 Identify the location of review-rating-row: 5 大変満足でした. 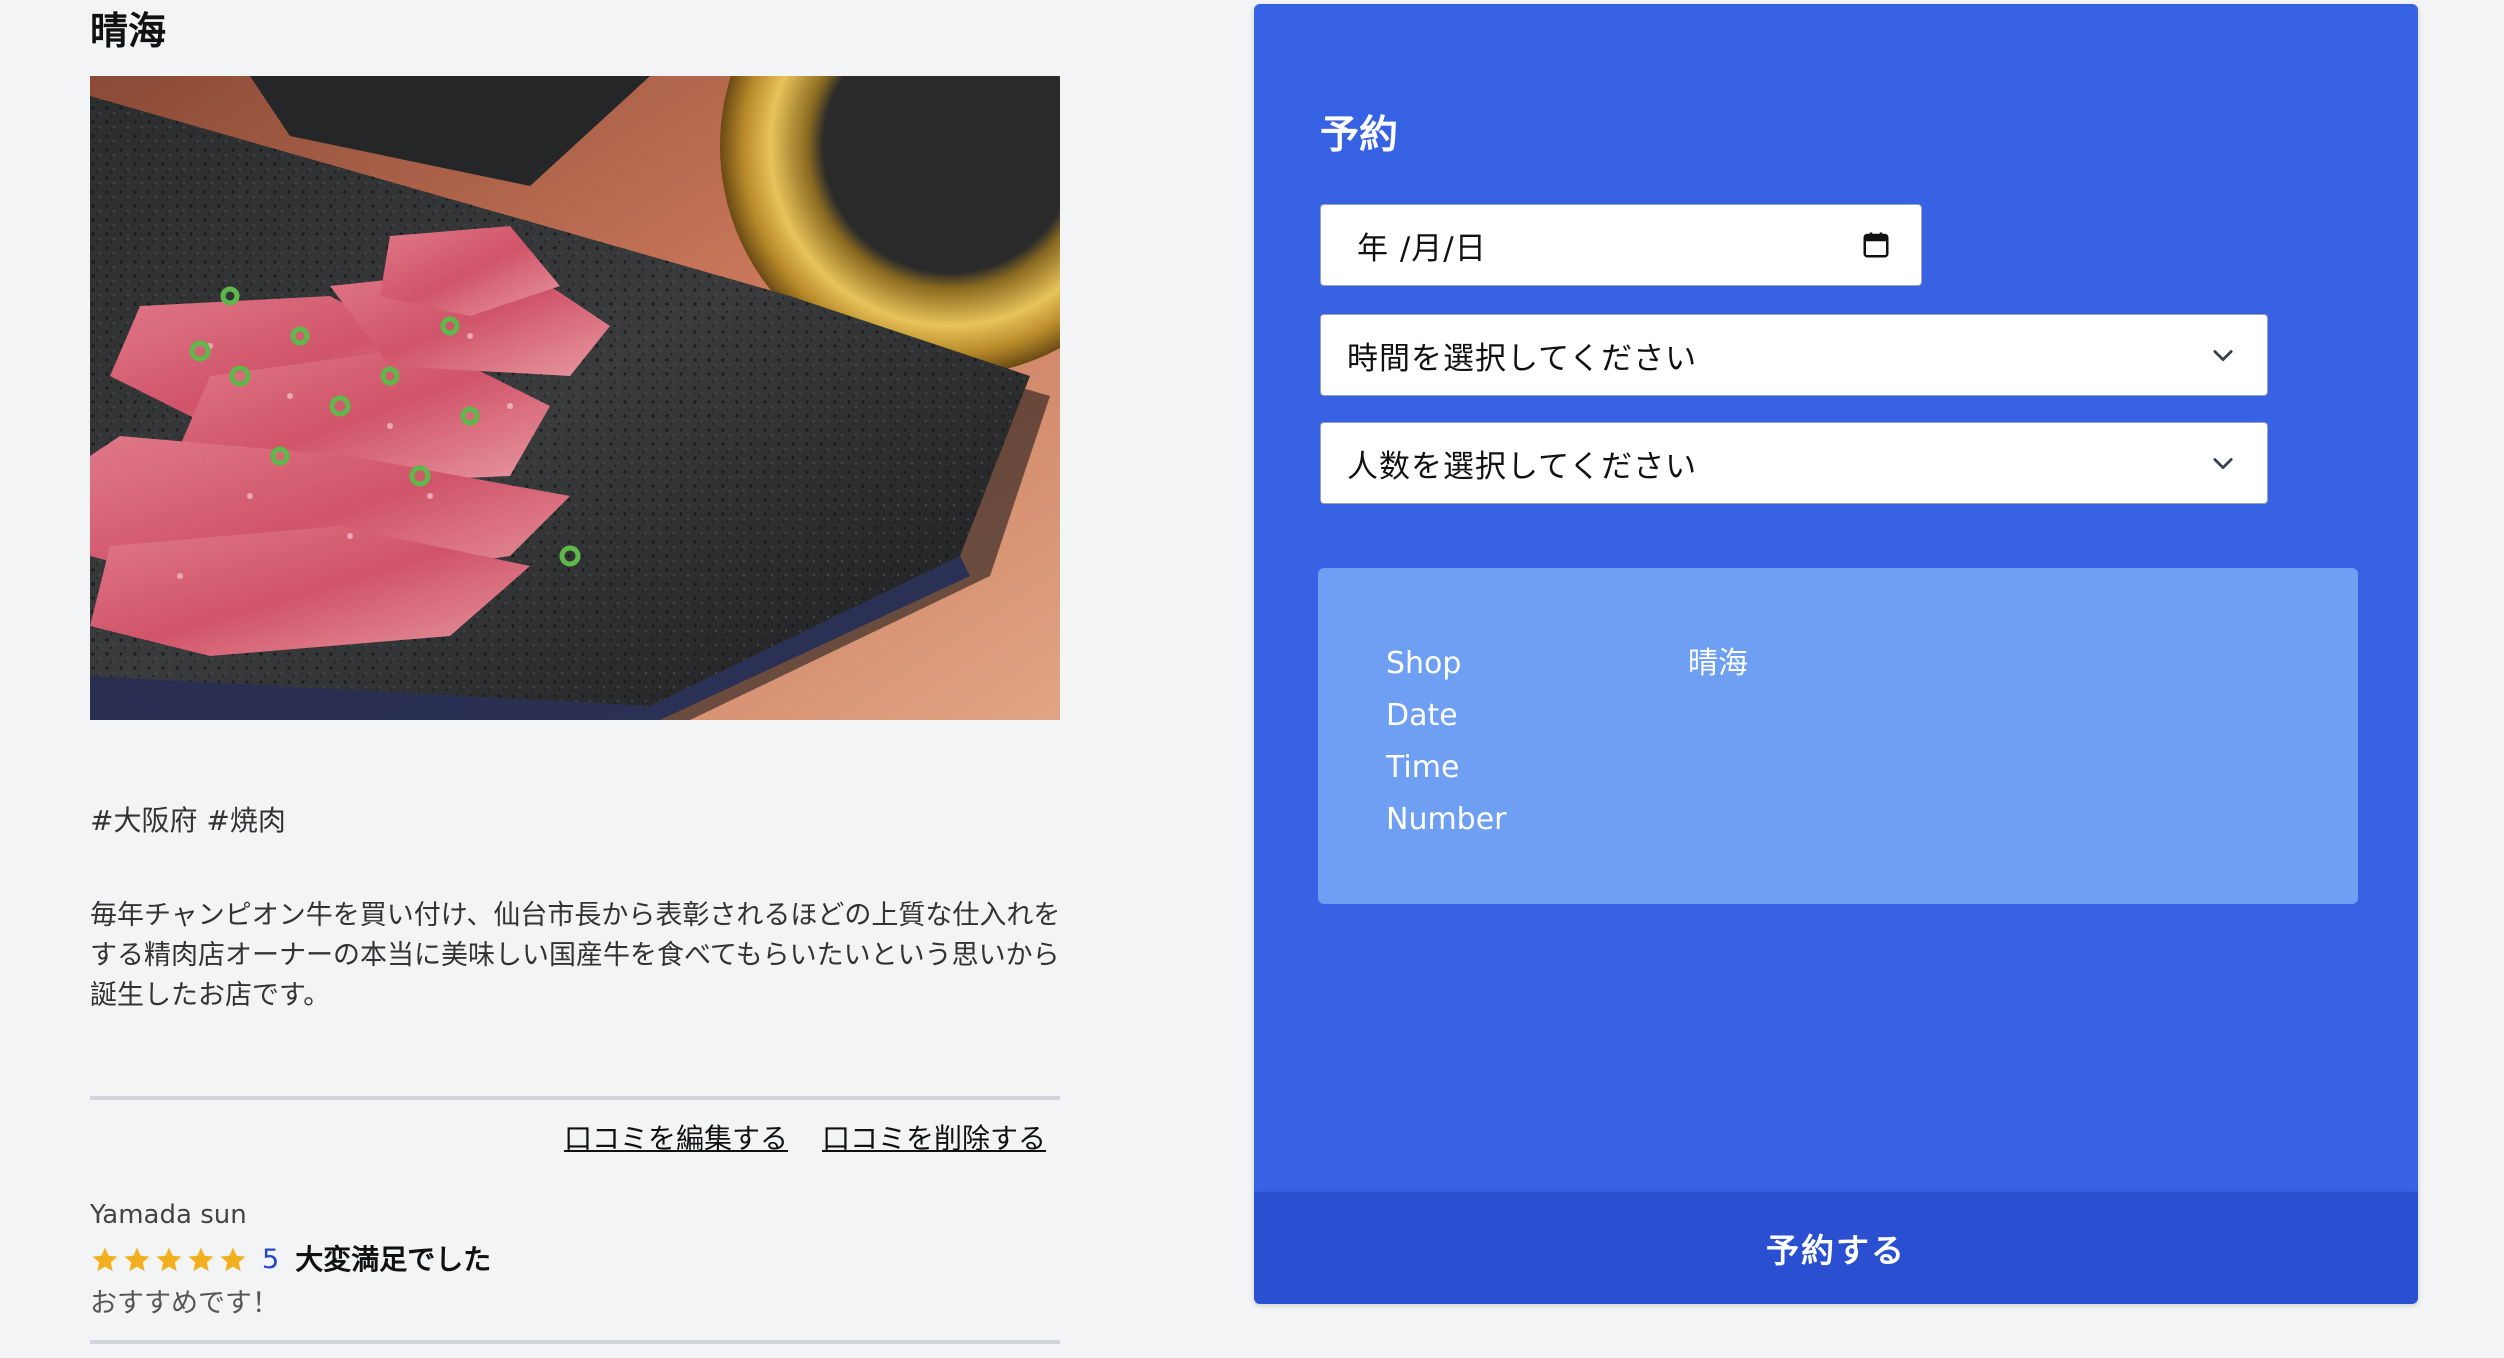
(290, 1260).